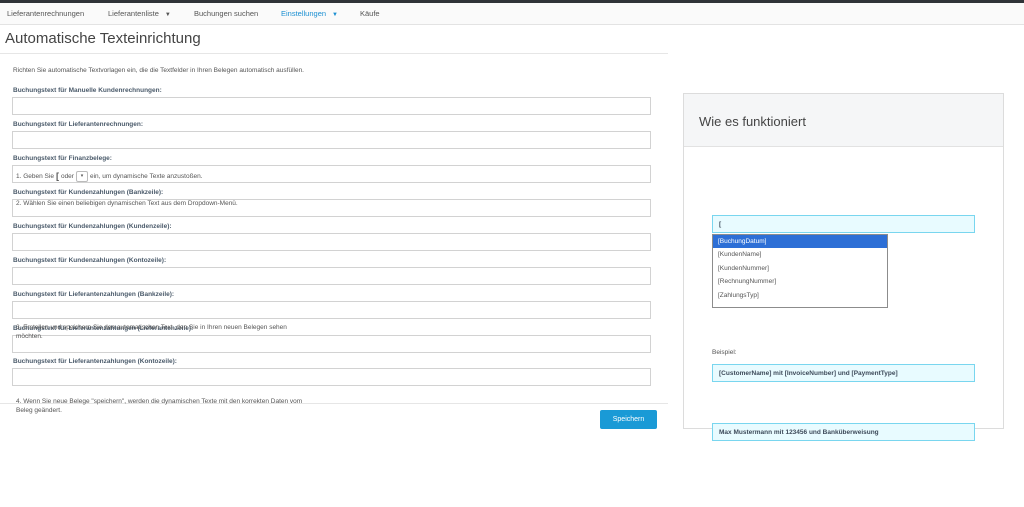  Describe the element at coordinates (35, 176) in the screenshot. I see `step-1-text-before: 1. Geben Sie` at that location.